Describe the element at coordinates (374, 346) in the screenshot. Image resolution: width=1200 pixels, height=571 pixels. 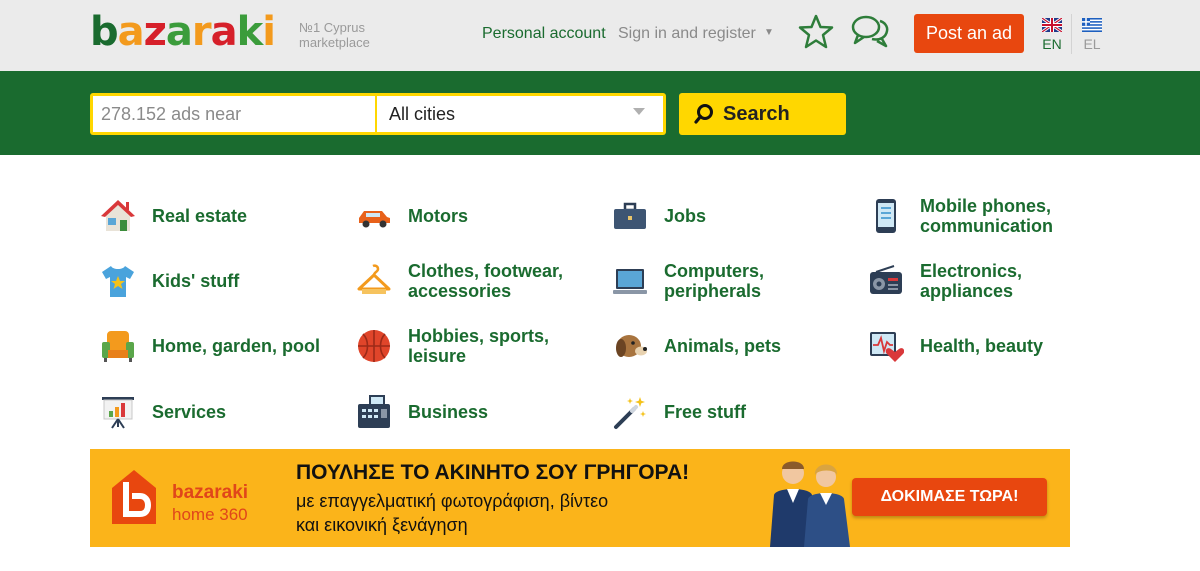
I see `basketball-icon` at that location.